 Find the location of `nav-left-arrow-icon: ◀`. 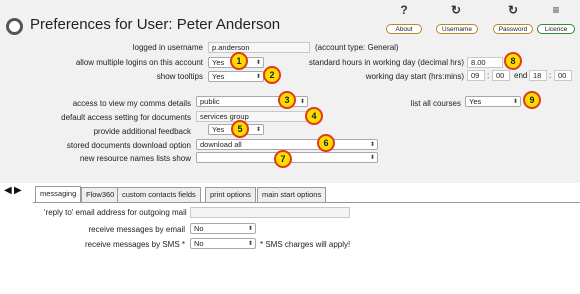

nav-left-arrow-icon: ◀ is located at coordinates (8, 190).